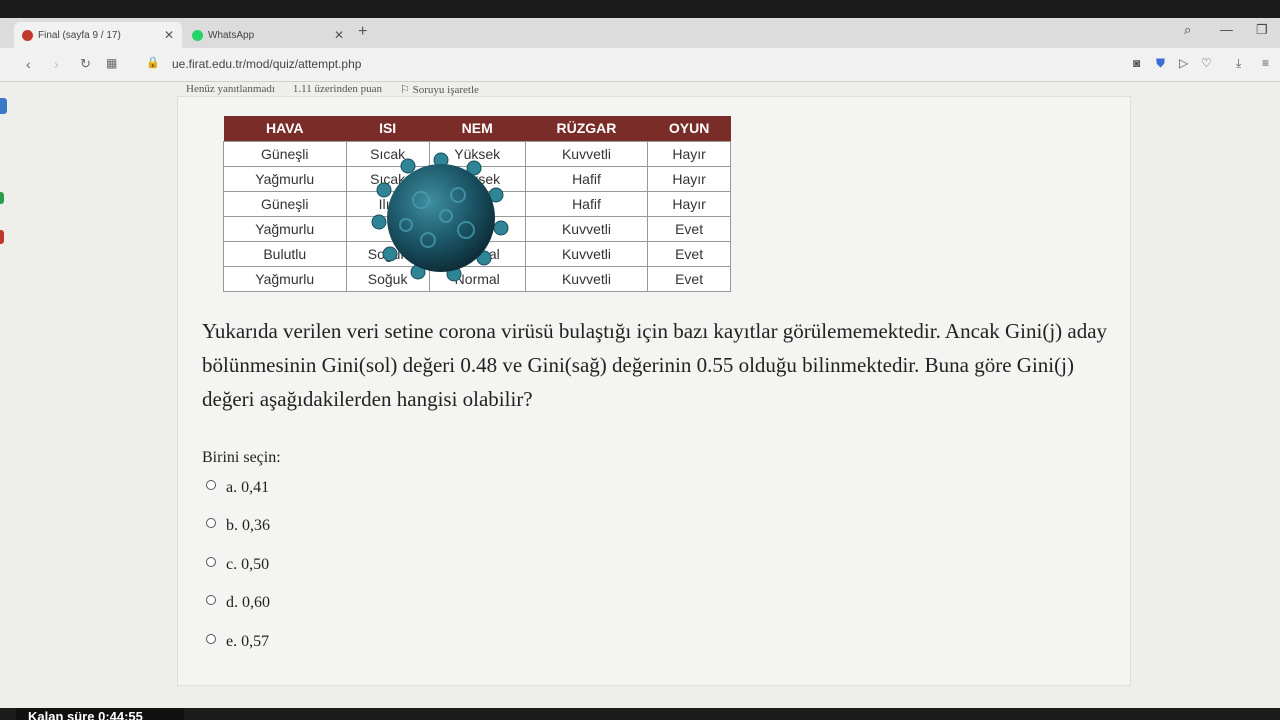 The image size is (1280, 720). What do you see at coordinates (1238, 63) in the screenshot?
I see `download-icon: ⤓` at bounding box center [1238, 63].